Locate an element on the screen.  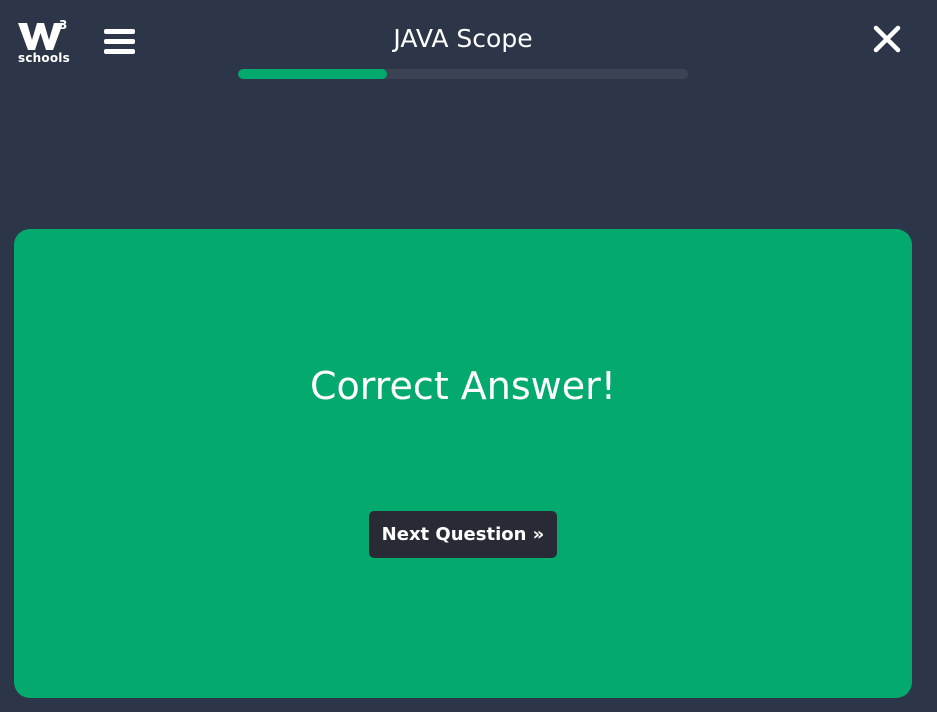
w3schools-logo-mark: 3 is located at coordinates (42, 34).